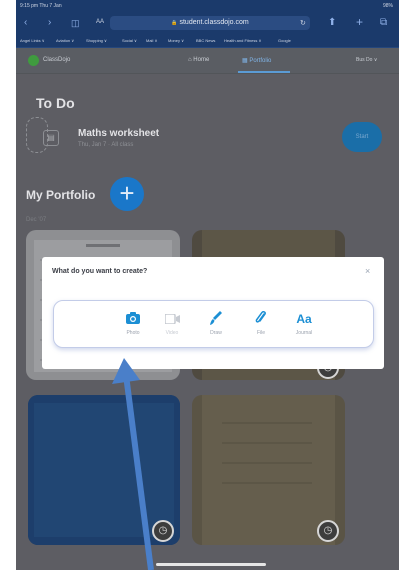 The width and height of the screenshot is (399, 570). I want to click on annotation-arrow, so click(133, 464).